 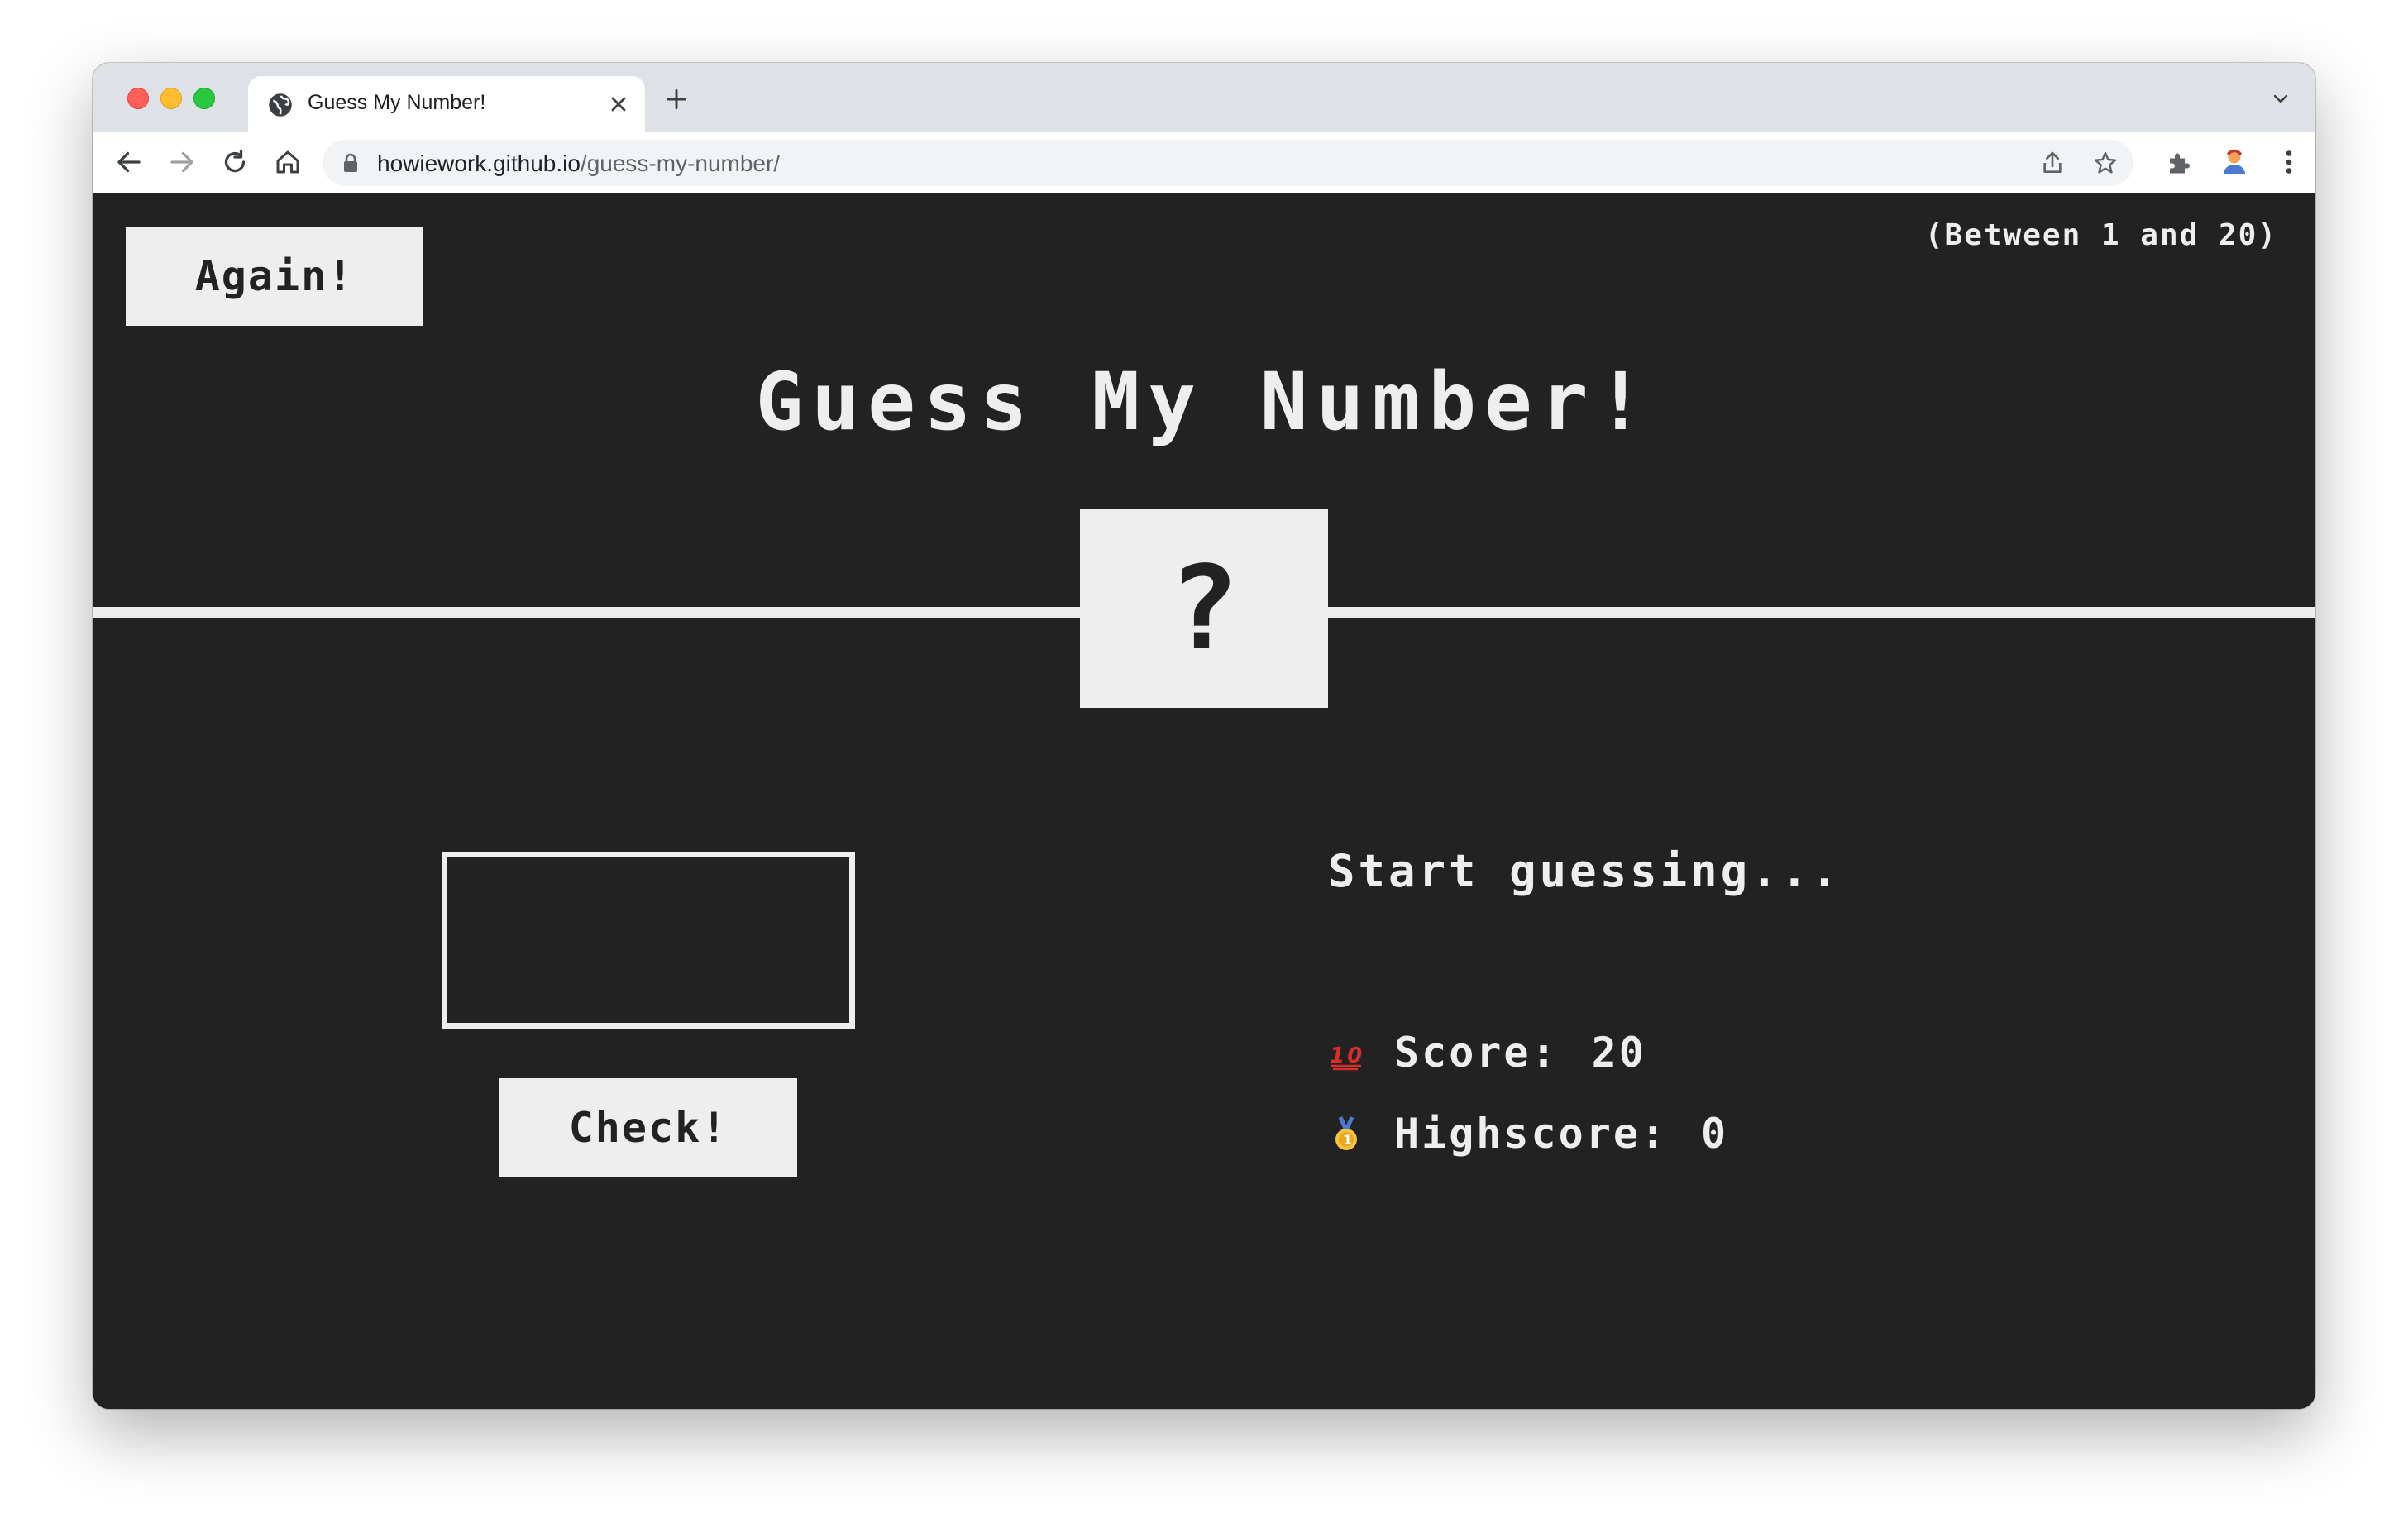 What do you see at coordinates (1204, 402) in the screenshot?
I see `page-title: Guess My Number!` at bounding box center [1204, 402].